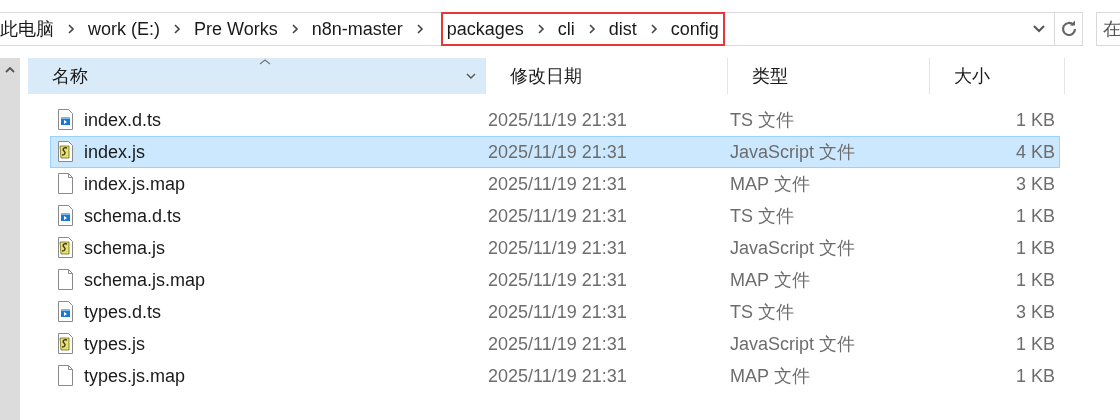 The image size is (1120, 420). I want to click on file-row: types.js.map 2025/11/19 21:31 MAP 文件 1 KB, so click(555, 376).